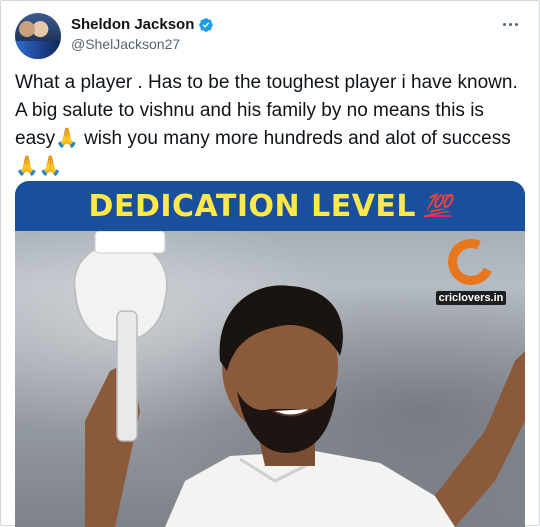 Image resolution: width=540 pixels, height=527 pixels. I want to click on more-options-icon, so click(510, 24).